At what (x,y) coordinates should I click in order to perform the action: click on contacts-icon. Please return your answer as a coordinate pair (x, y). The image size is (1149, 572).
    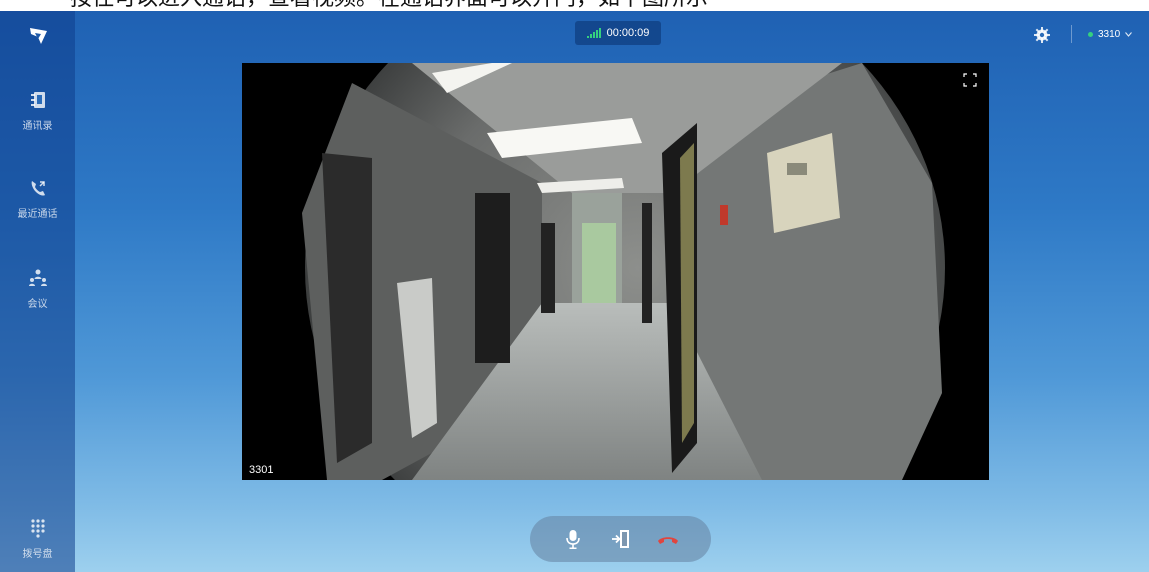
    Looking at the image, I should click on (37, 100).